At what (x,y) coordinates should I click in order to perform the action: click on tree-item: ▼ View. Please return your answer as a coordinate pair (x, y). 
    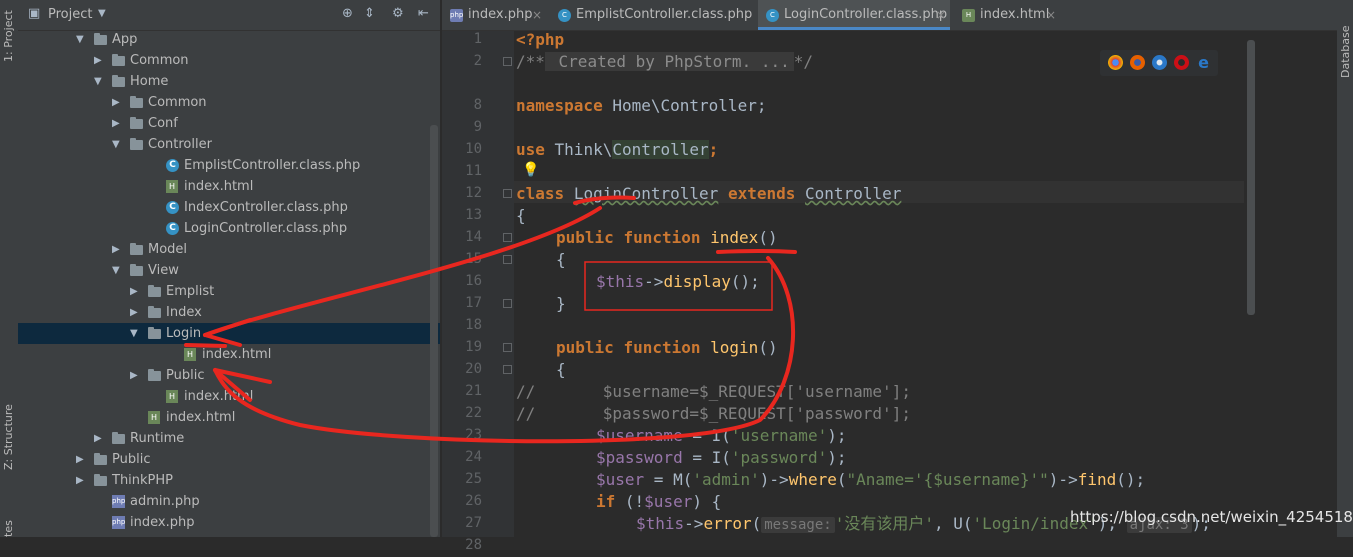
    Looking at the image, I should click on (229, 270).